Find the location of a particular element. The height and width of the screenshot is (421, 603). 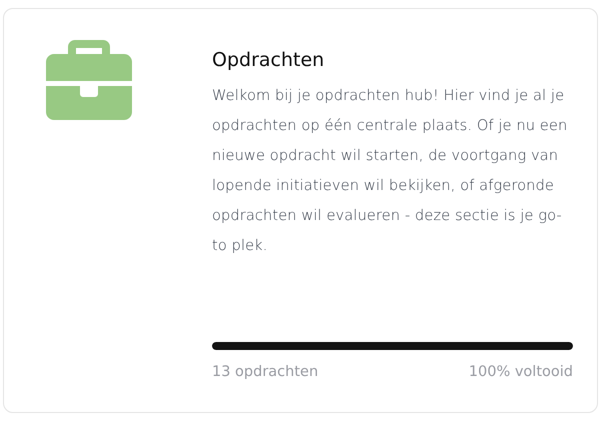

completion-percentage: 100% voltooid is located at coordinates (520, 372).